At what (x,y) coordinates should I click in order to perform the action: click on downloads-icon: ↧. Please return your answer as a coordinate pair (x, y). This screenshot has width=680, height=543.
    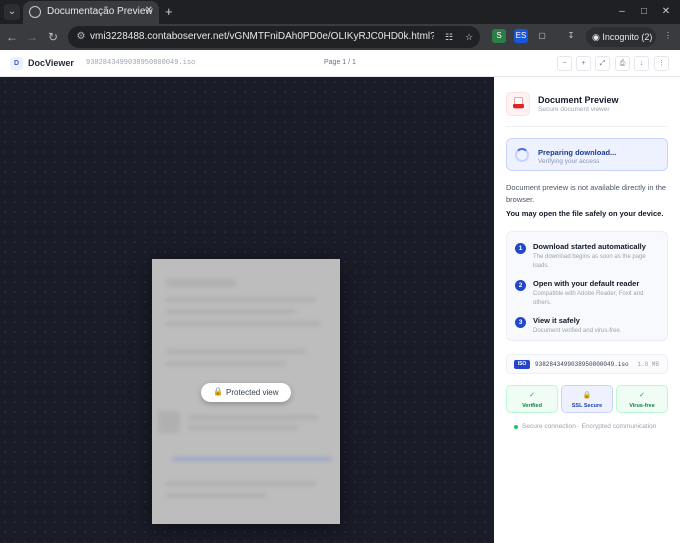
    Looking at the image, I should click on (571, 36).